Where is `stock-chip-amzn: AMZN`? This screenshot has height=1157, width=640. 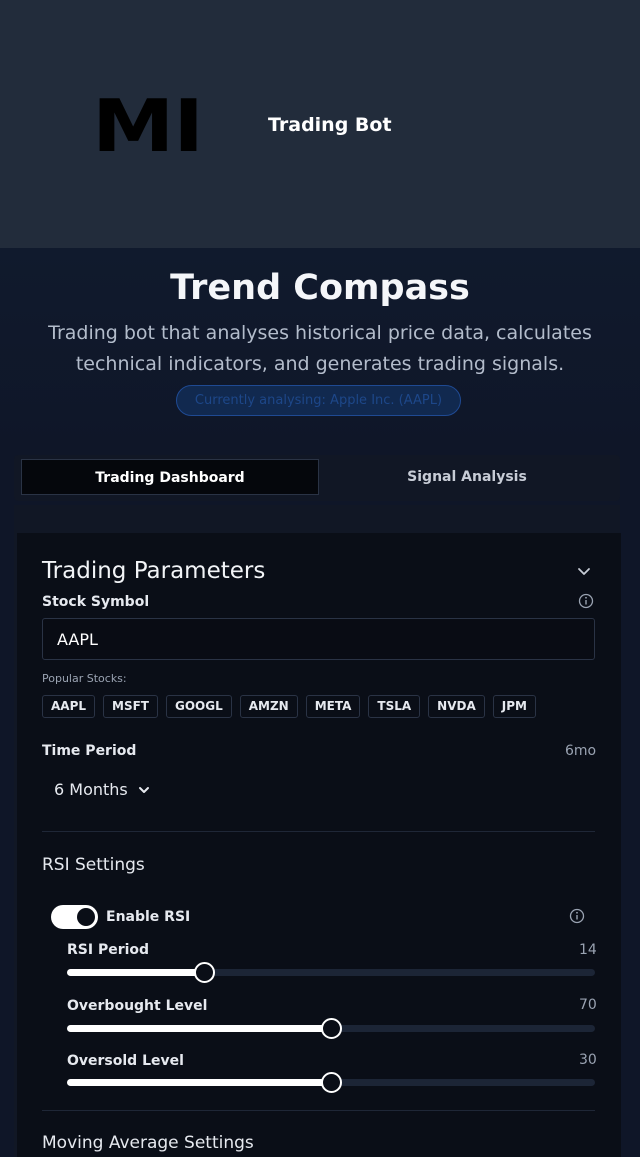 stock-chip-amzn: AMZN is located at coordinates (268, 706).